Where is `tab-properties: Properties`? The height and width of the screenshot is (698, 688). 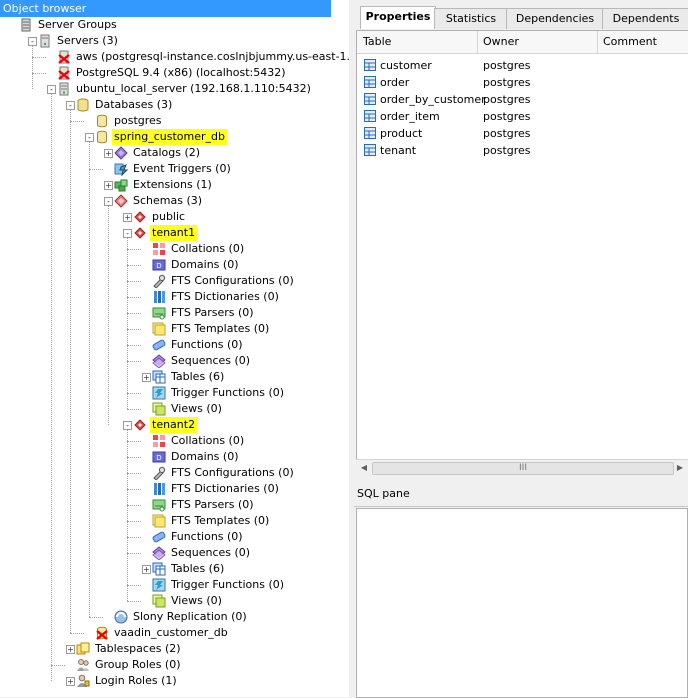 tab-properties: Properties is located at coordinates (398, 17).